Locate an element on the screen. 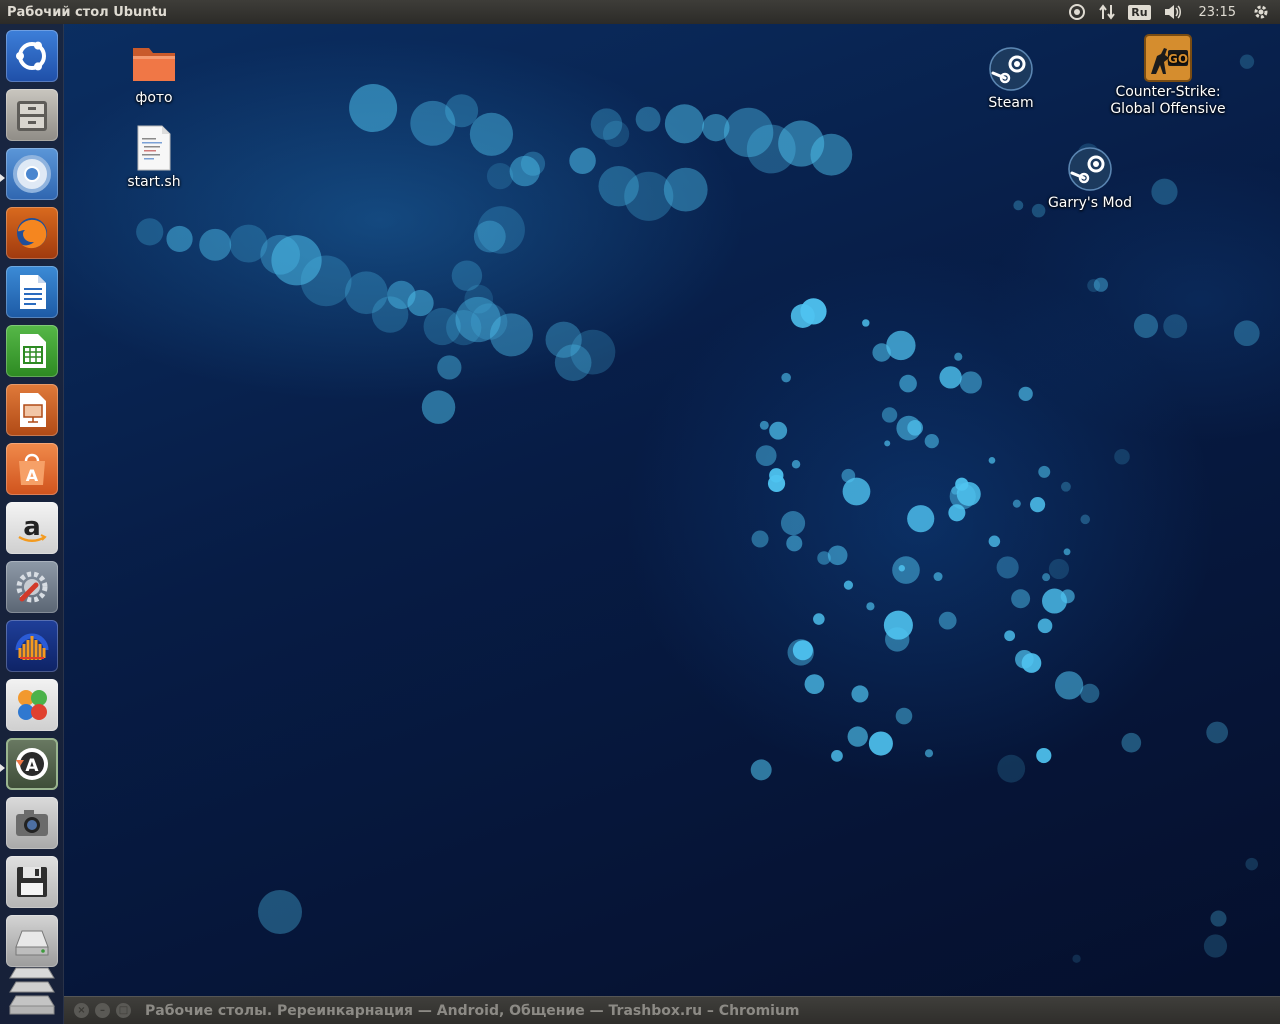  impress-icon is located at coordinates (33, 410).